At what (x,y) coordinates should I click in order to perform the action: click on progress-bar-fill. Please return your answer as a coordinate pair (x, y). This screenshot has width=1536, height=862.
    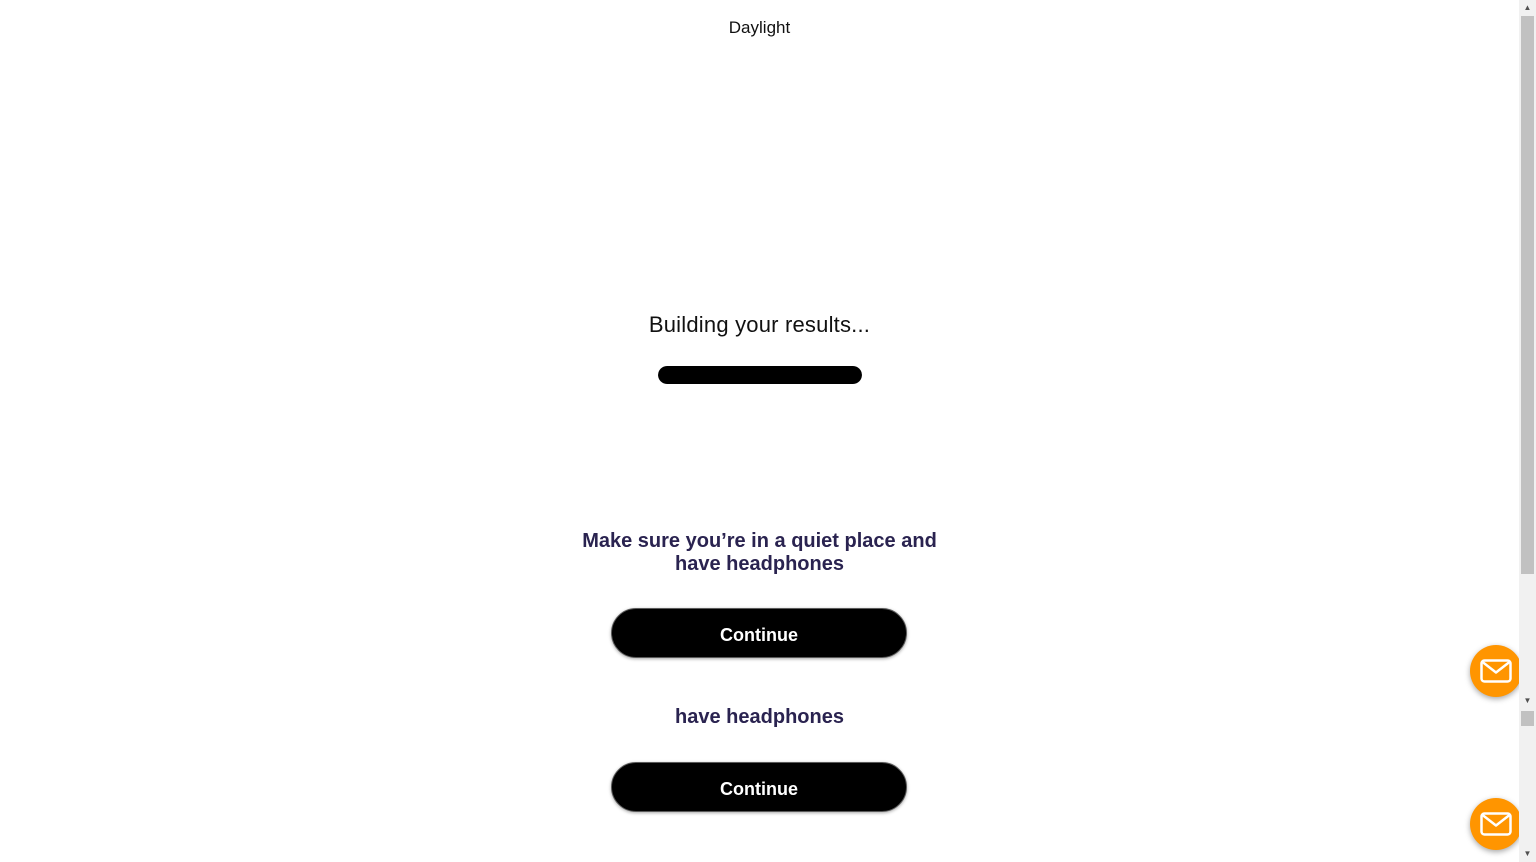
    Looking at the image, I should click on (760, 375).